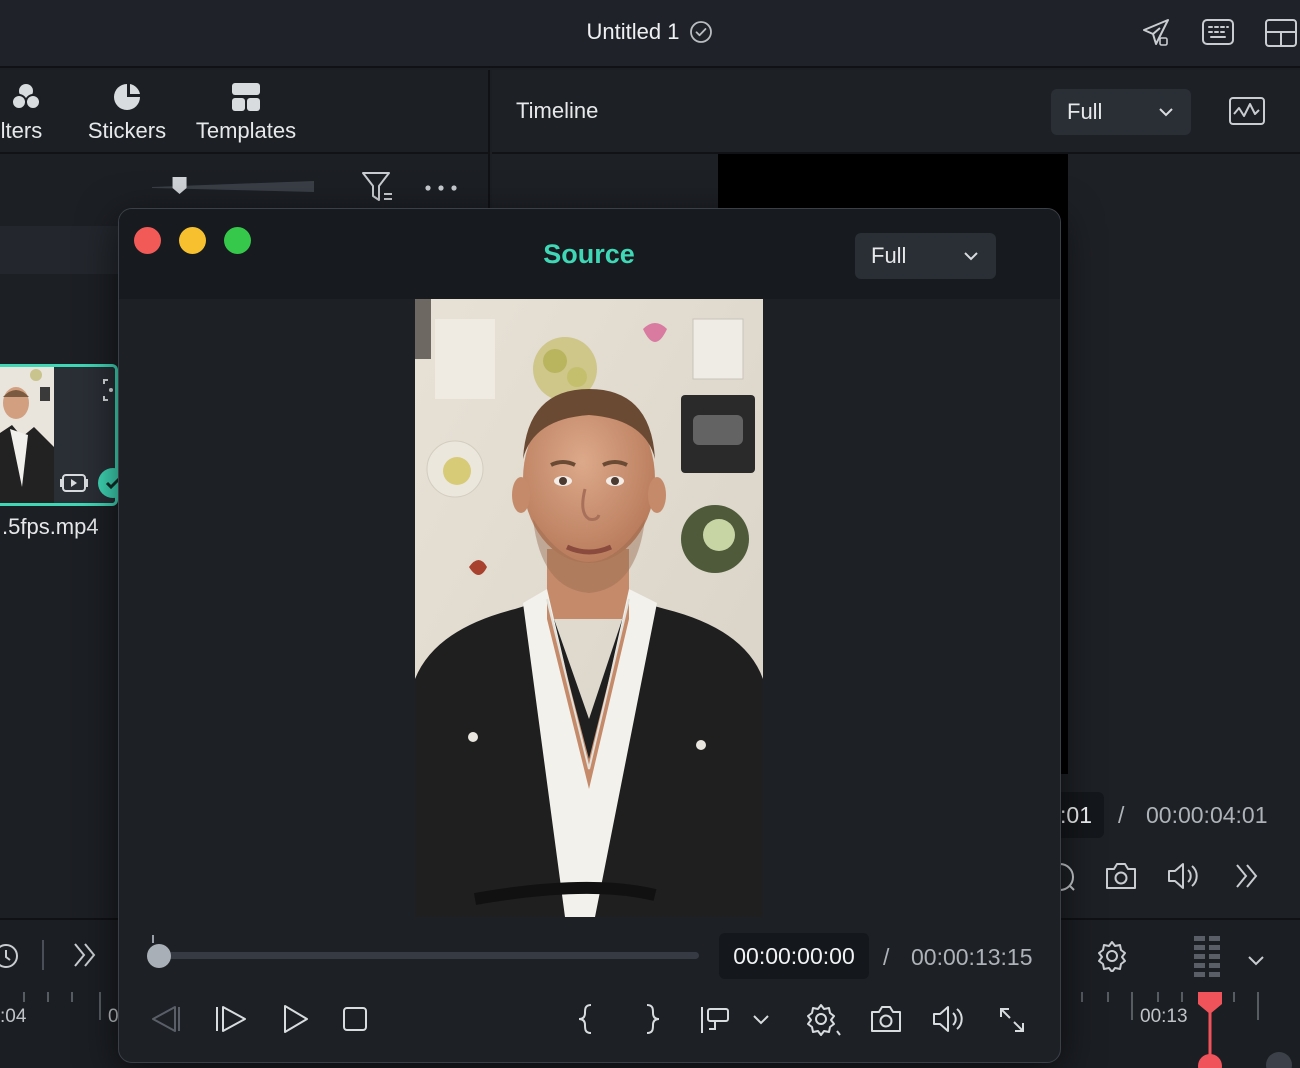 The width and height of the screenshot is (1300, 1068). I want to click on templates-icon, so click(246, 97).